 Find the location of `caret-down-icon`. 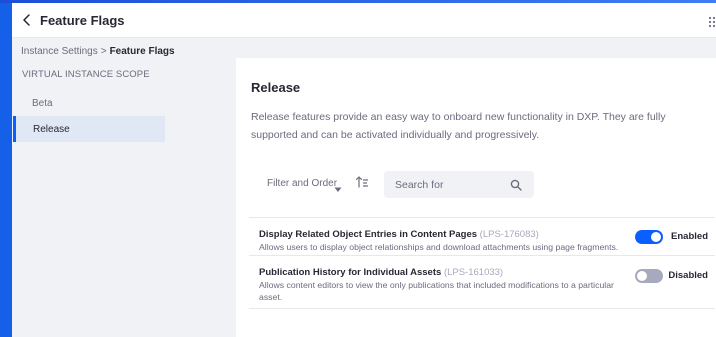

caret-down-icon is located at coordinates (338, 186).